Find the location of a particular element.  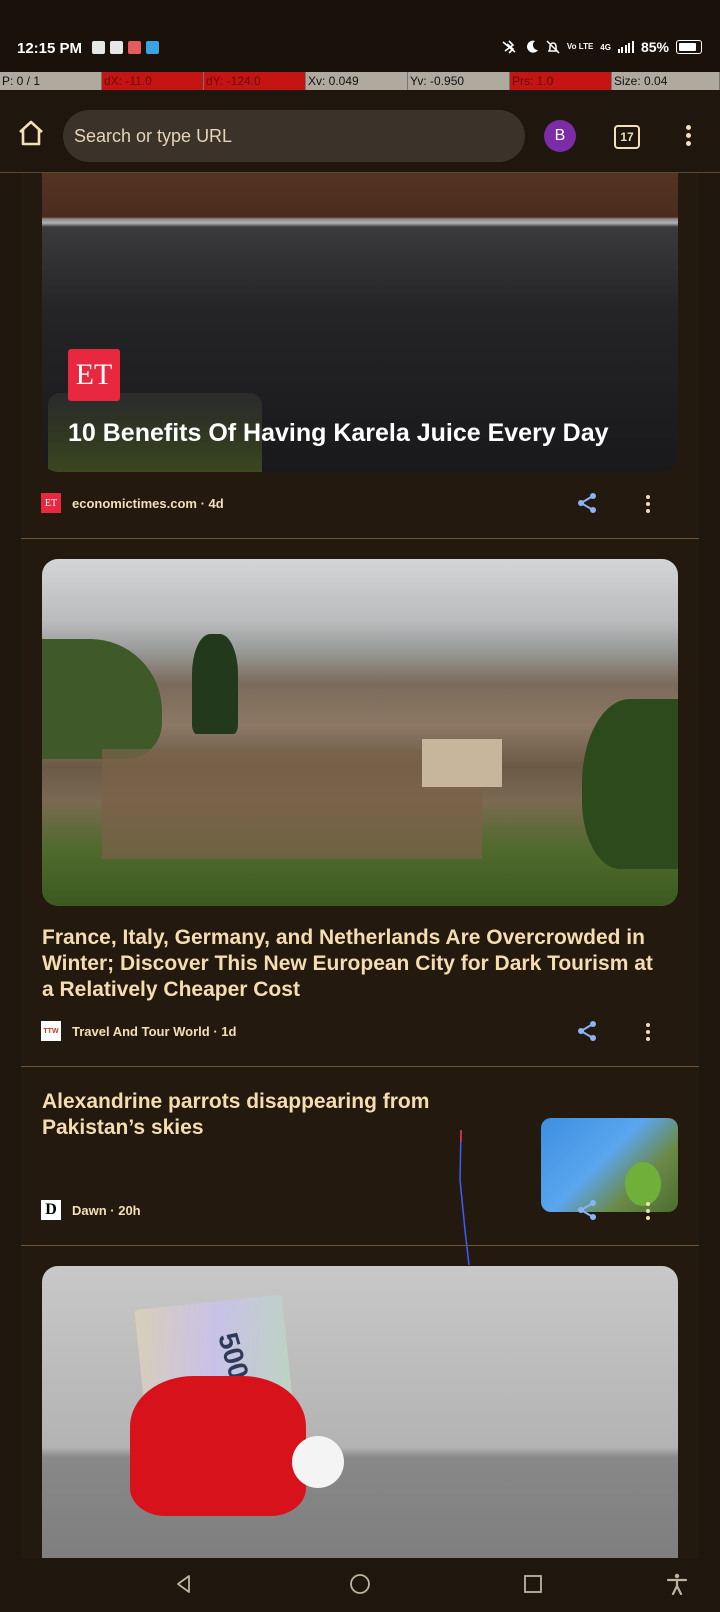

debug-dx: dX: -11.0 is located at coordinates (153, 81).